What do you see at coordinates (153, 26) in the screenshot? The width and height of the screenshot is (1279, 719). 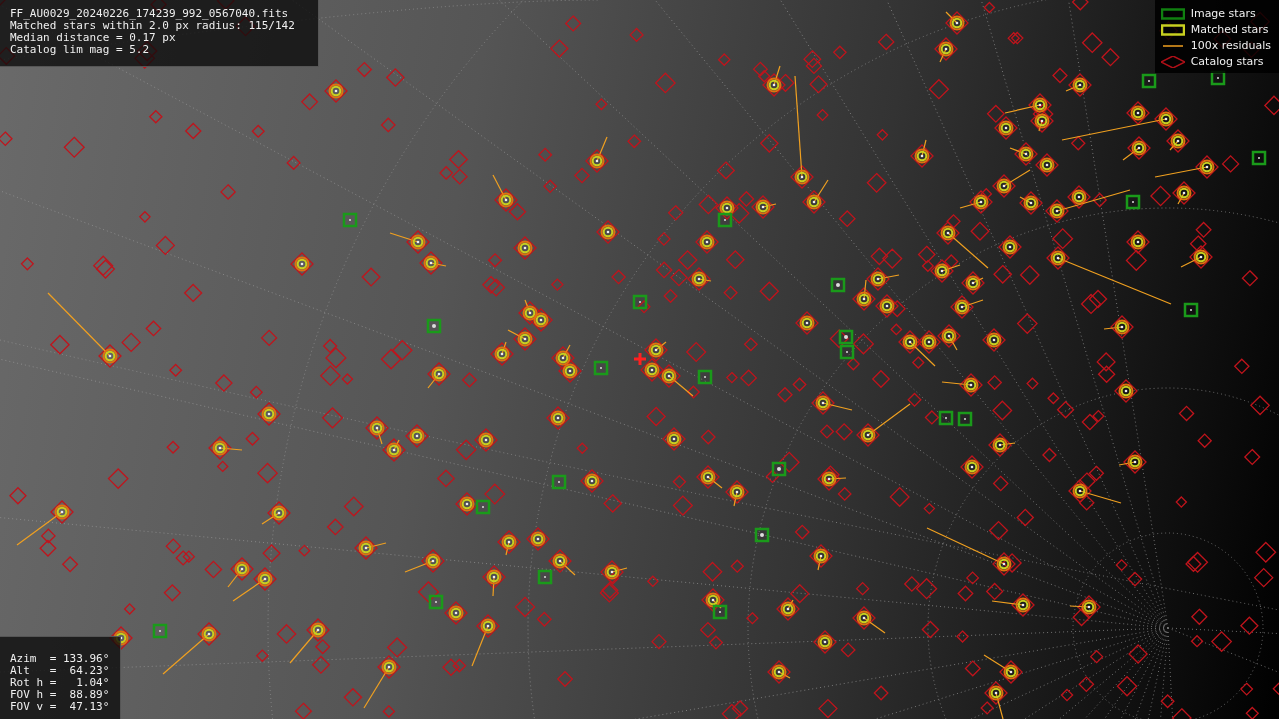 I see `info-text: Matched stars within 2.0 px radius: 115/142` at bounding box center [153, 26].